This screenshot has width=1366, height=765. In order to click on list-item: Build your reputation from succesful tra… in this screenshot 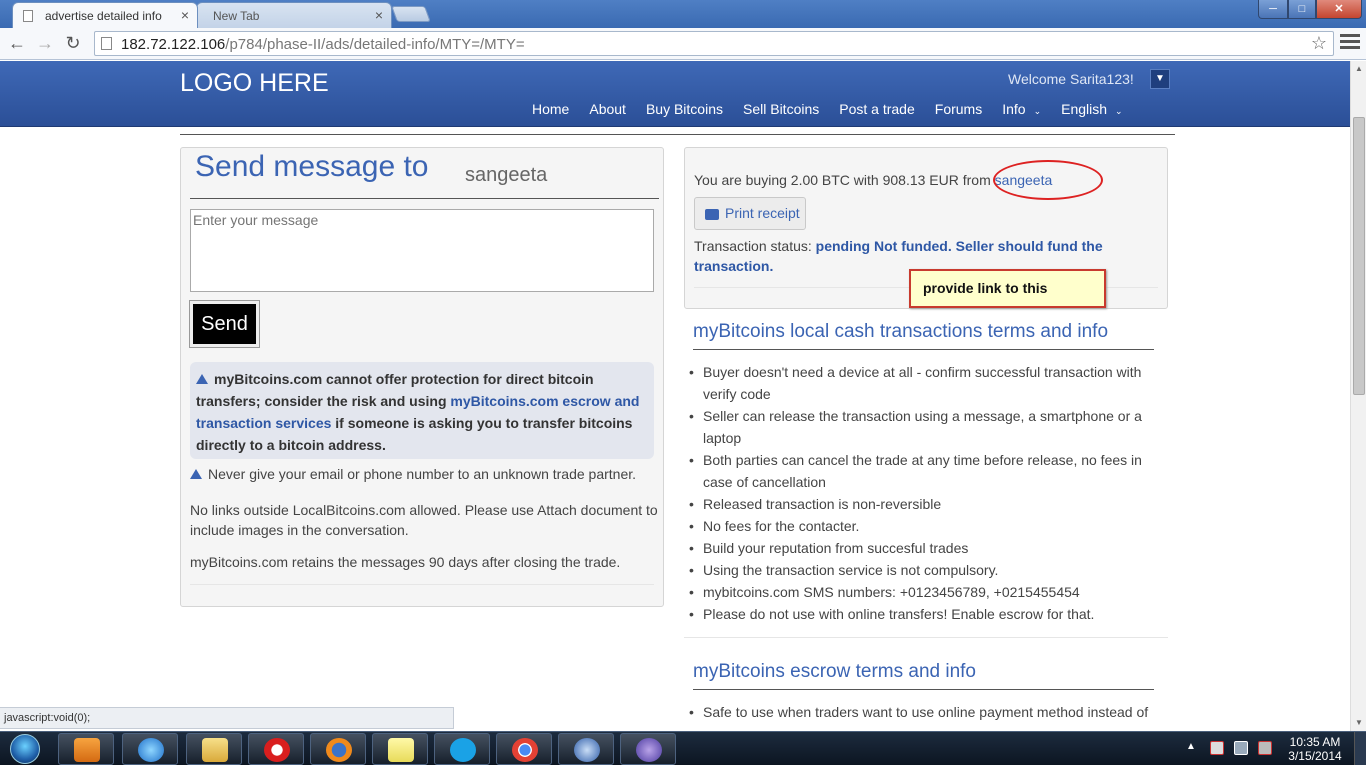, I will do `click(923, 548)`.